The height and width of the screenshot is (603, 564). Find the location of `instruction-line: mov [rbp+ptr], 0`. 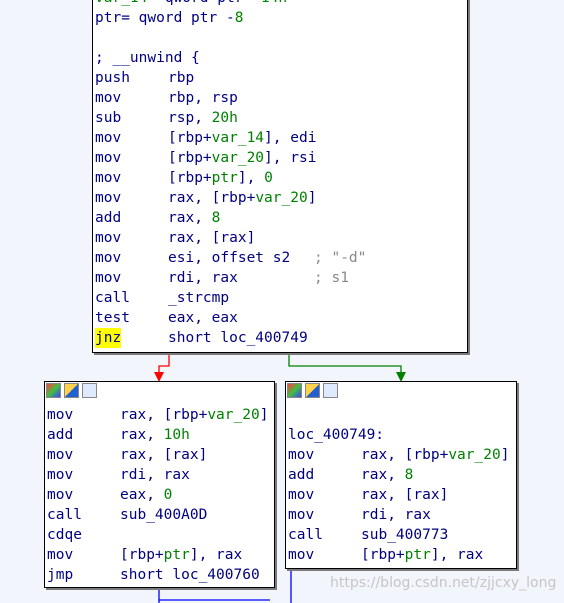

instruction-line: mov [rbp+ptr], 0 is located at coordinates (282, 178).